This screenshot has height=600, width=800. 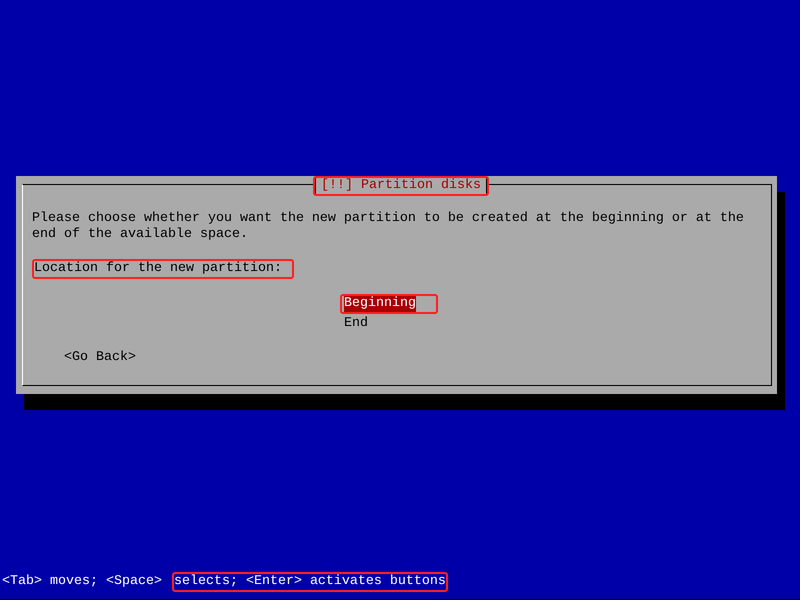 What do you see at coordinates (310, 582) in the screenshot?
I see `status-hint-text: selects; <Enter> activates buttons` at bounding box center [310, 582].